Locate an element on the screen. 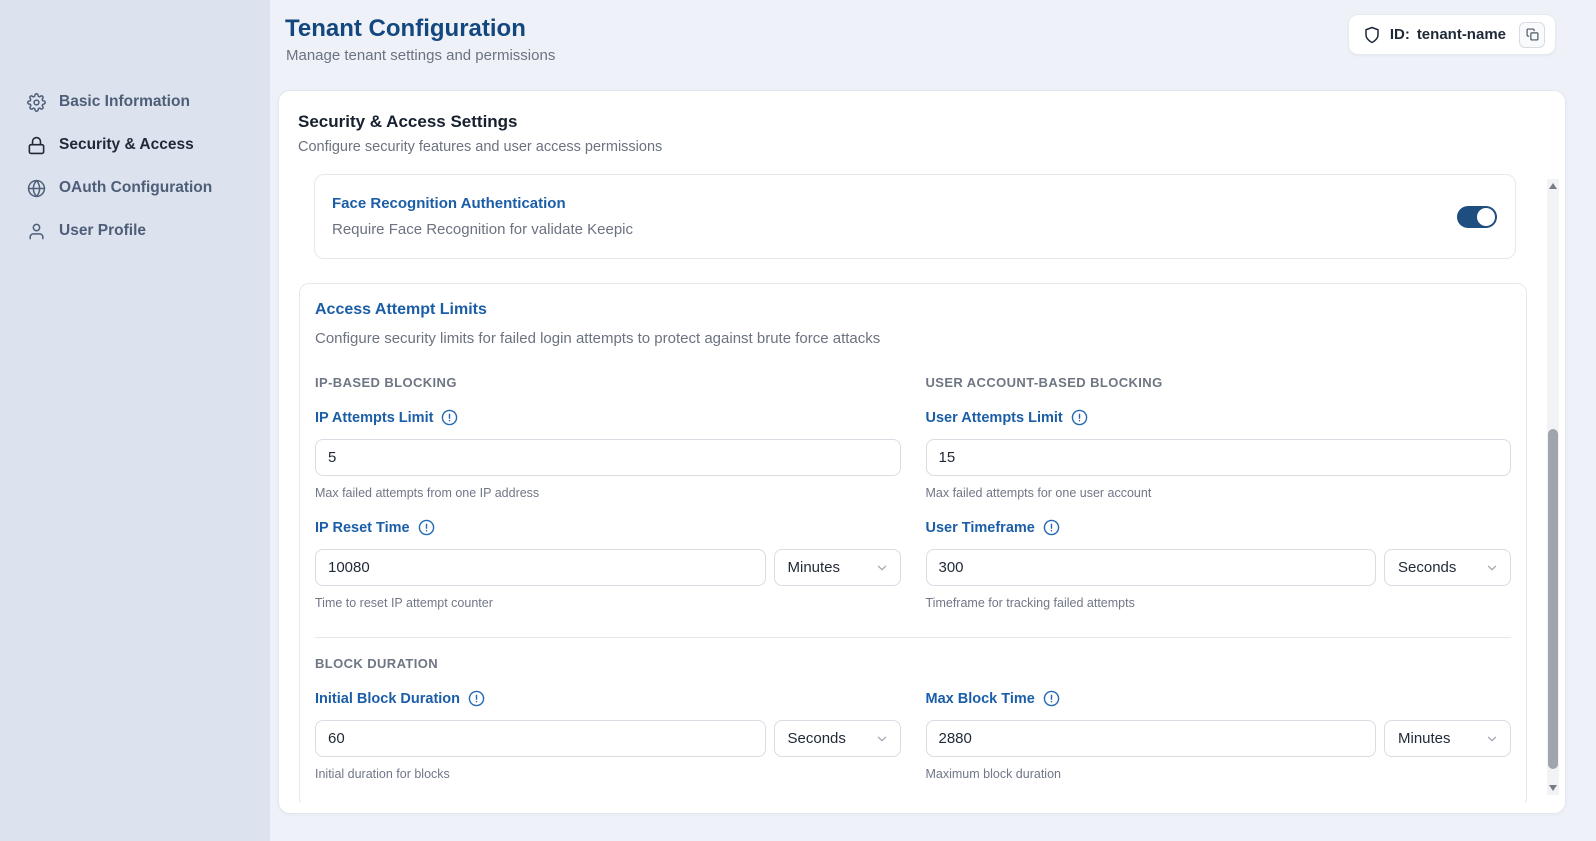  user-icon is located at coordinates (36, 231).